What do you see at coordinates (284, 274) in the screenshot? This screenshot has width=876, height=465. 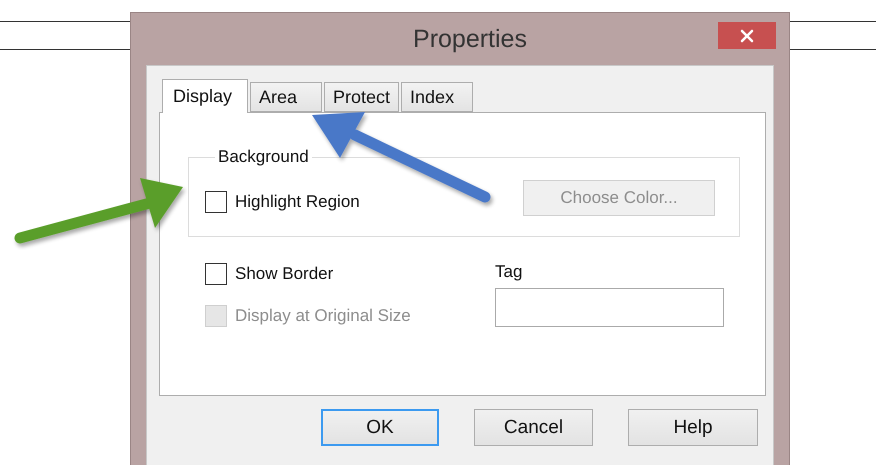 I see `checkbox-label: Show Border` at bounding box center [284, 274].